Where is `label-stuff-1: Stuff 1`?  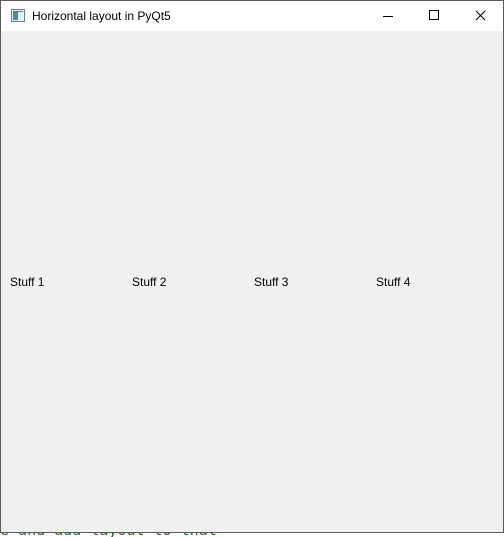
label-stuff-1: Stuff 1 is located at coordinates (27, 282).